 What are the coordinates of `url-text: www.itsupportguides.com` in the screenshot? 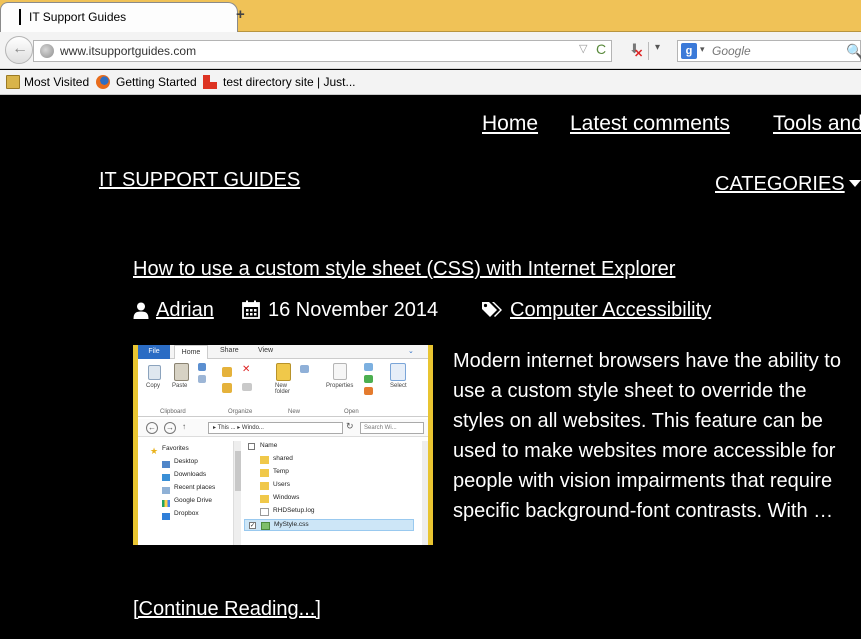 It's located at (128, 51).